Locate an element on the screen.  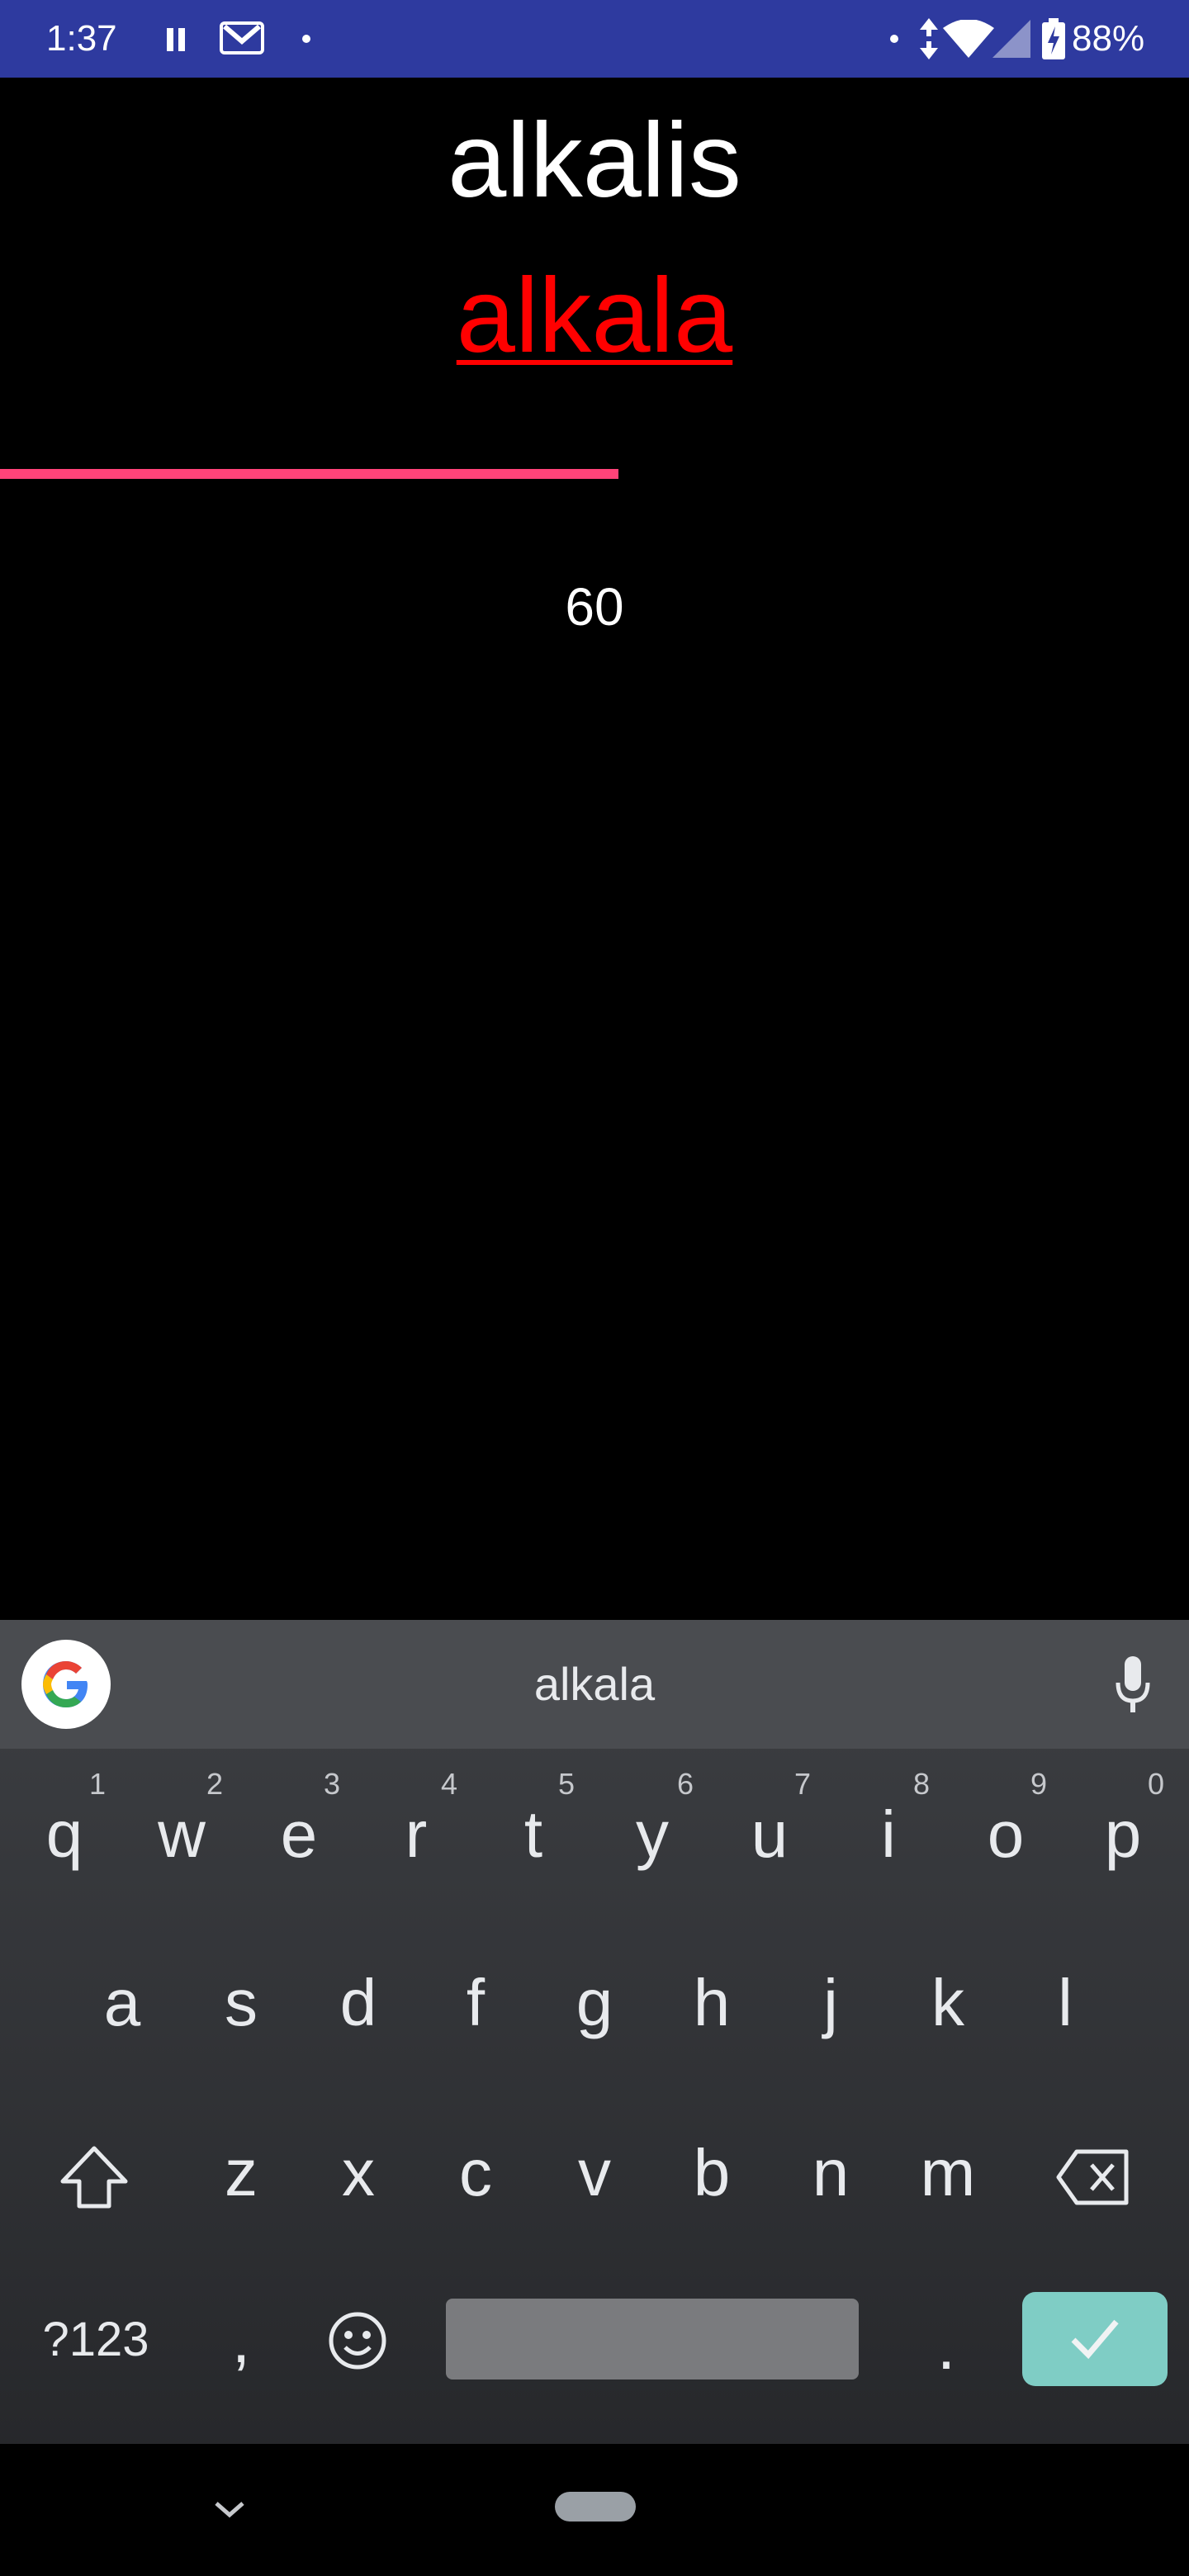
key-r: r is located at coordinates (416, 1834).